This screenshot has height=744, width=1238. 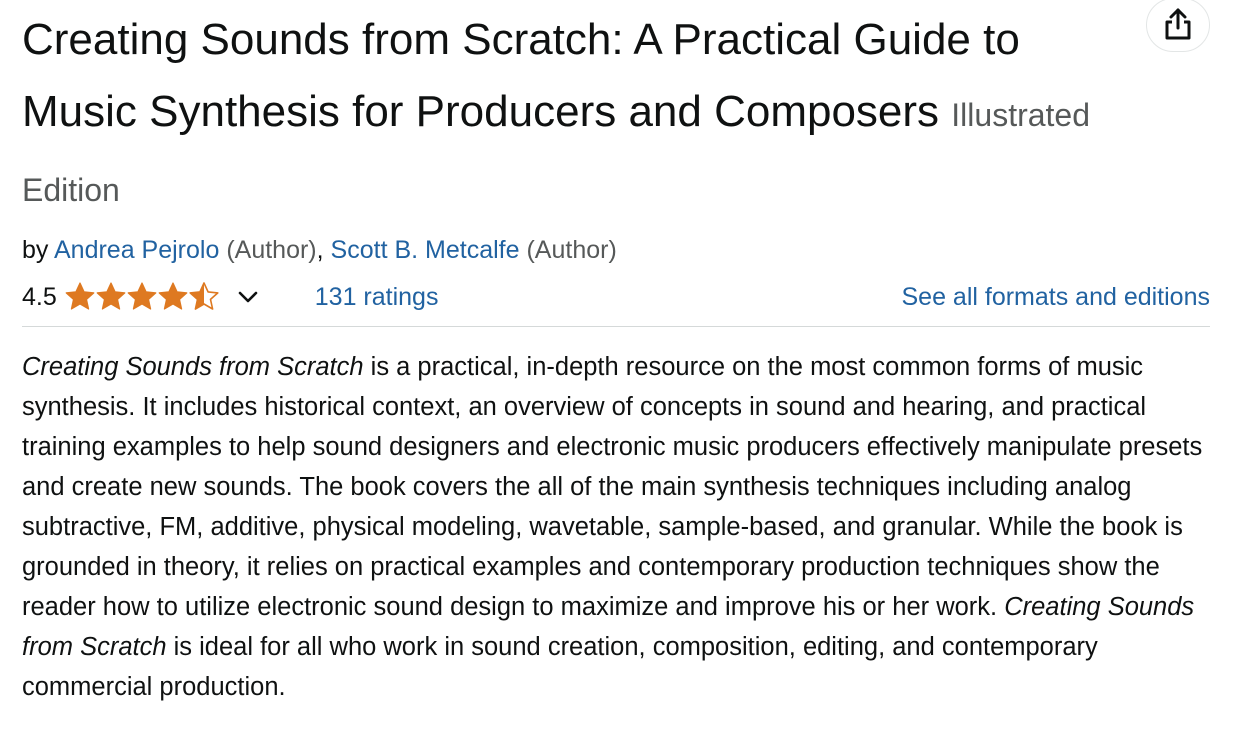 I want to click on chevron-down-icon, so click(x=248, y=297).